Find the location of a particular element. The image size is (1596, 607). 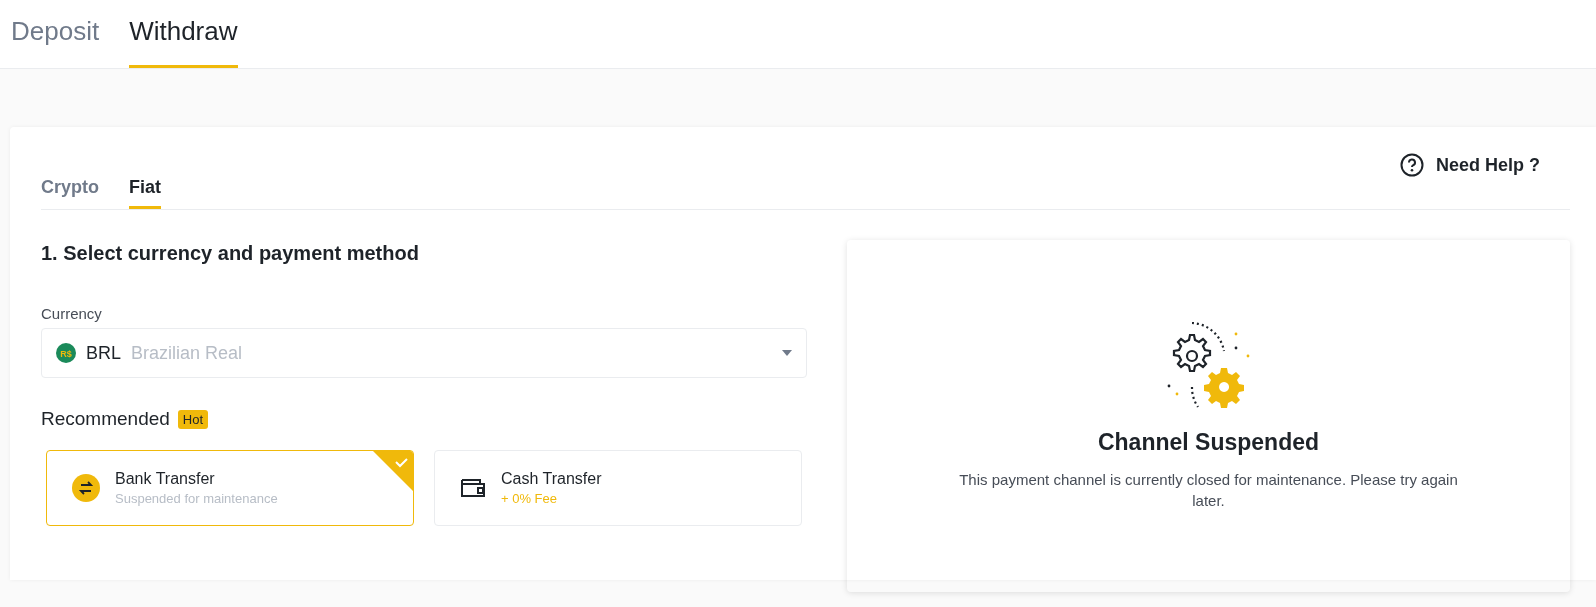

notice-title: Channel Suspended is located at coordinates (1208, 443).